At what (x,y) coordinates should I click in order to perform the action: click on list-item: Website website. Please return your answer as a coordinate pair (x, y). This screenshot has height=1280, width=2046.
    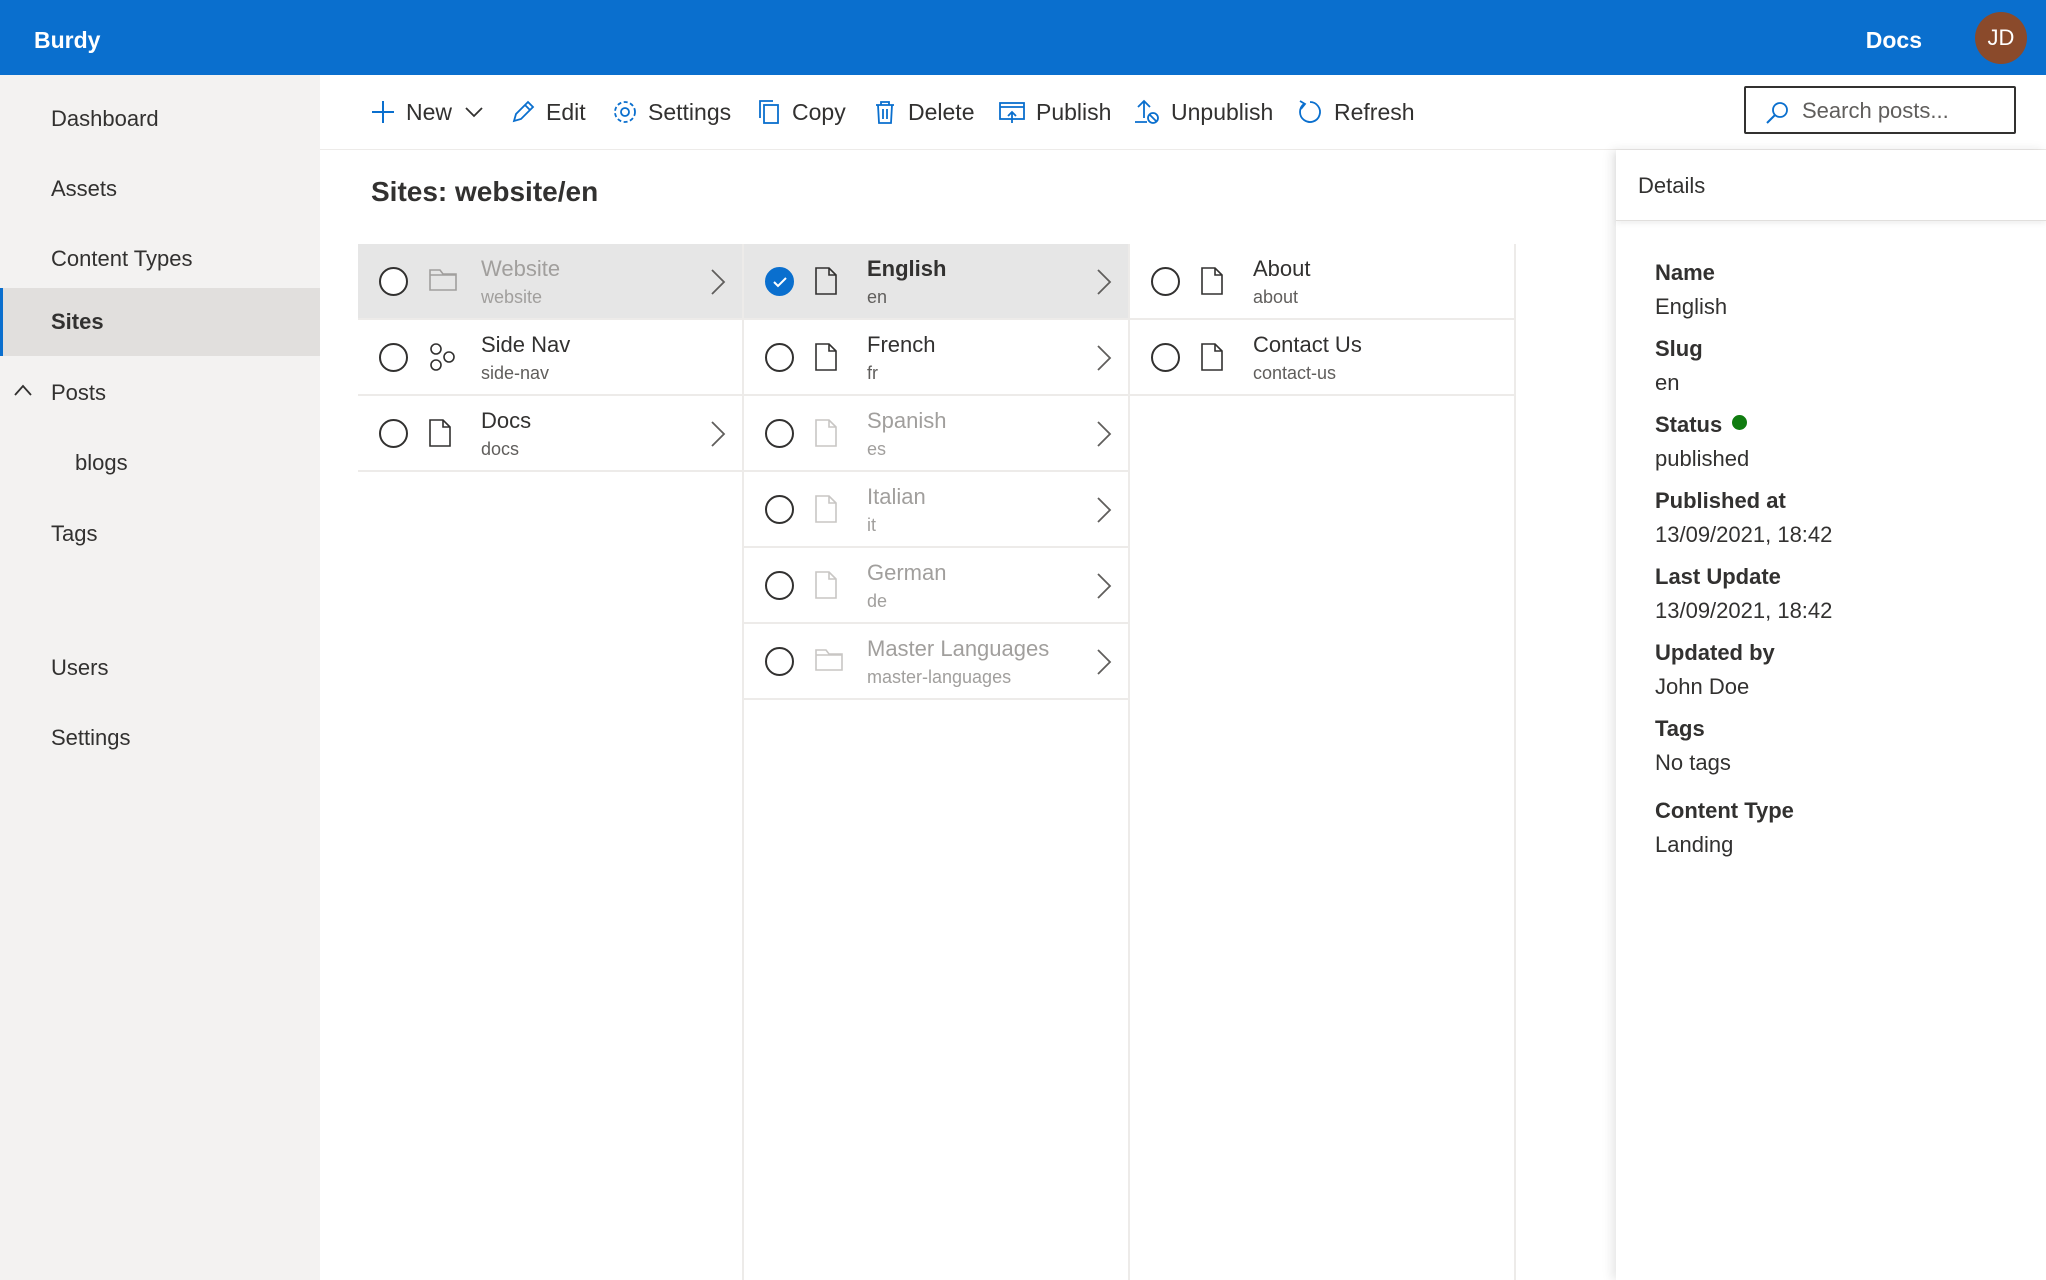
    Looking at the image, I should click on (550, 282).